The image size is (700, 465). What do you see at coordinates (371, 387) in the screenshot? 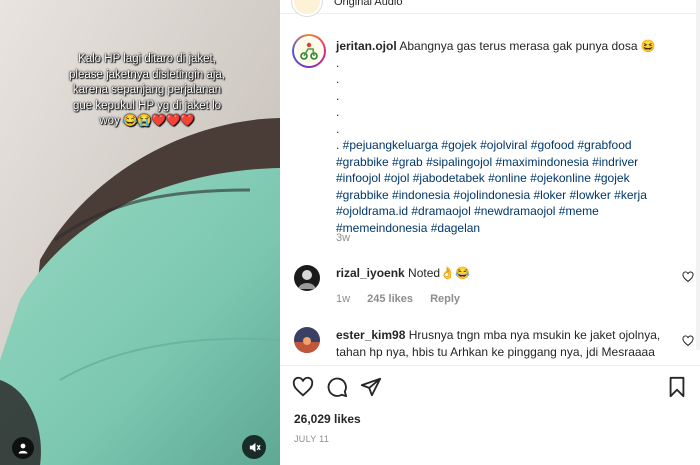
I see `share-icon` at bounding box center [371, 387].